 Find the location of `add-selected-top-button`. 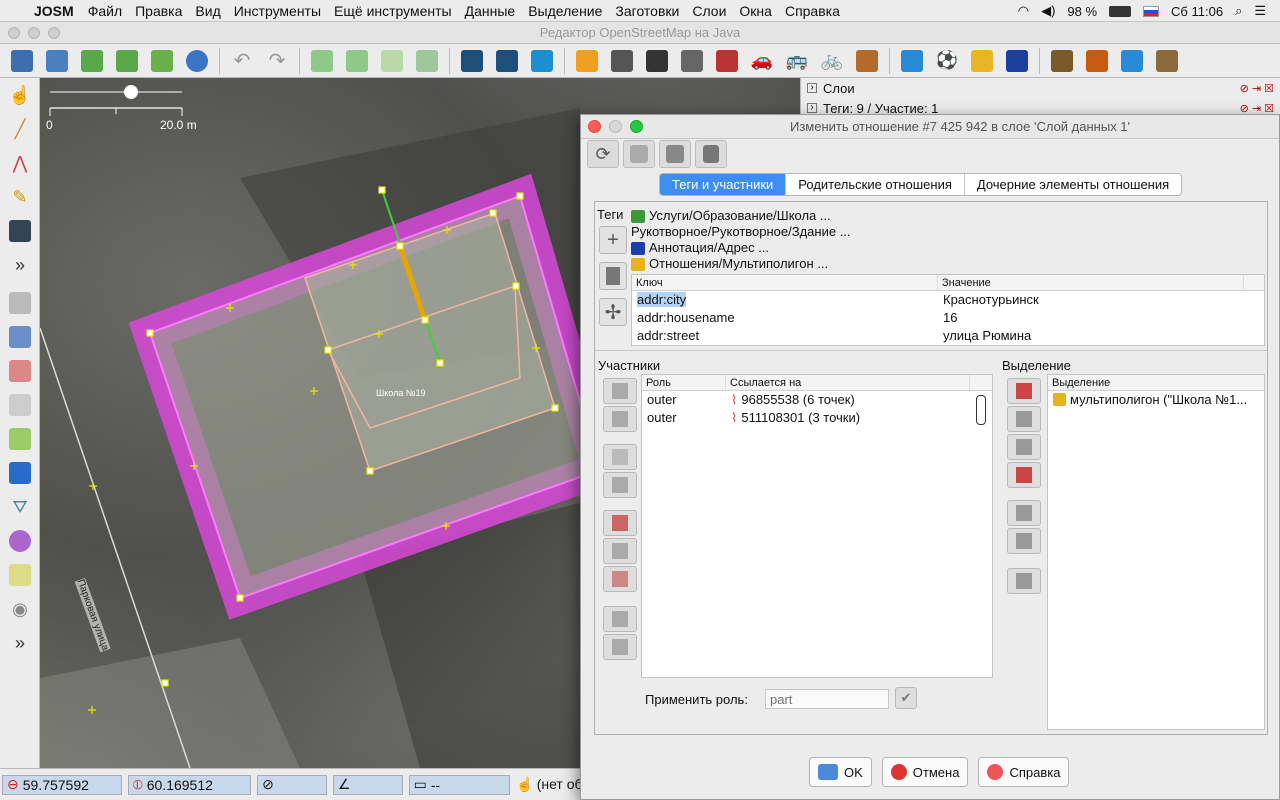

add-selected-top-button is located at coordinates (1024, 391).